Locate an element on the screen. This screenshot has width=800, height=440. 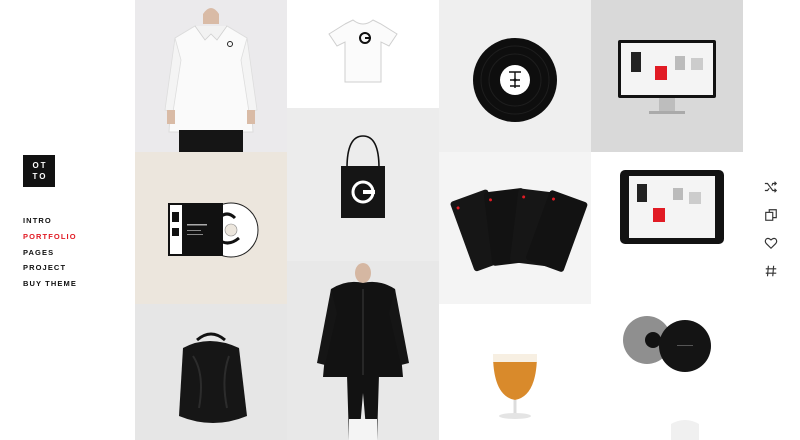
portfolio-item-vinyl-record is located at coordinates (515, 76).